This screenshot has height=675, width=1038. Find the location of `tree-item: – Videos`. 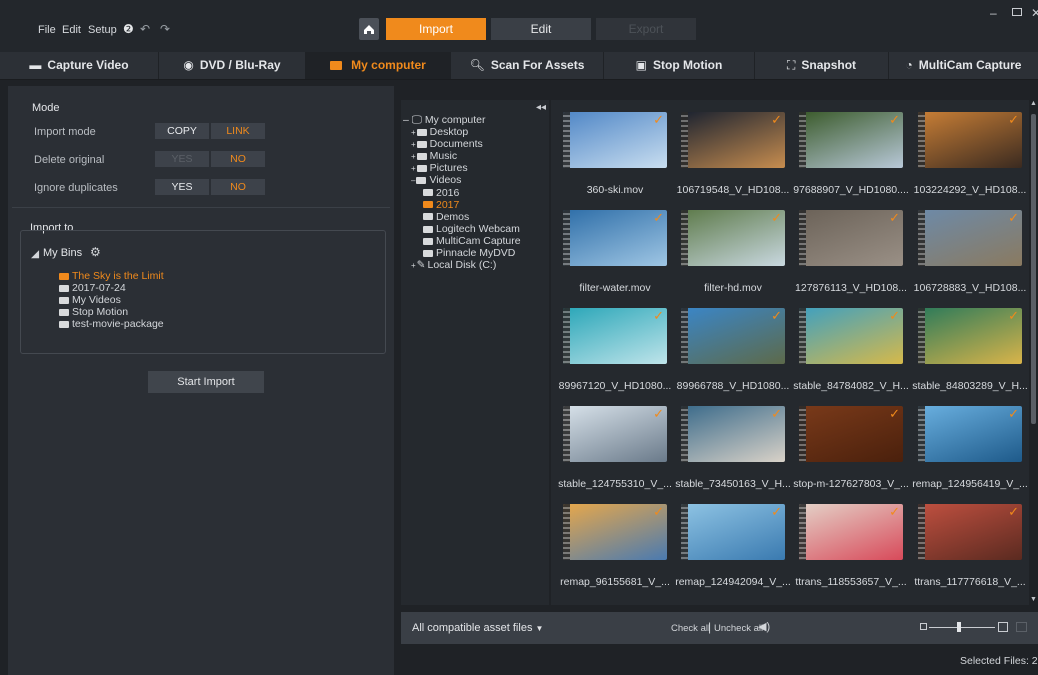

tree-item: – Videos is located at coordinates (436, 180).